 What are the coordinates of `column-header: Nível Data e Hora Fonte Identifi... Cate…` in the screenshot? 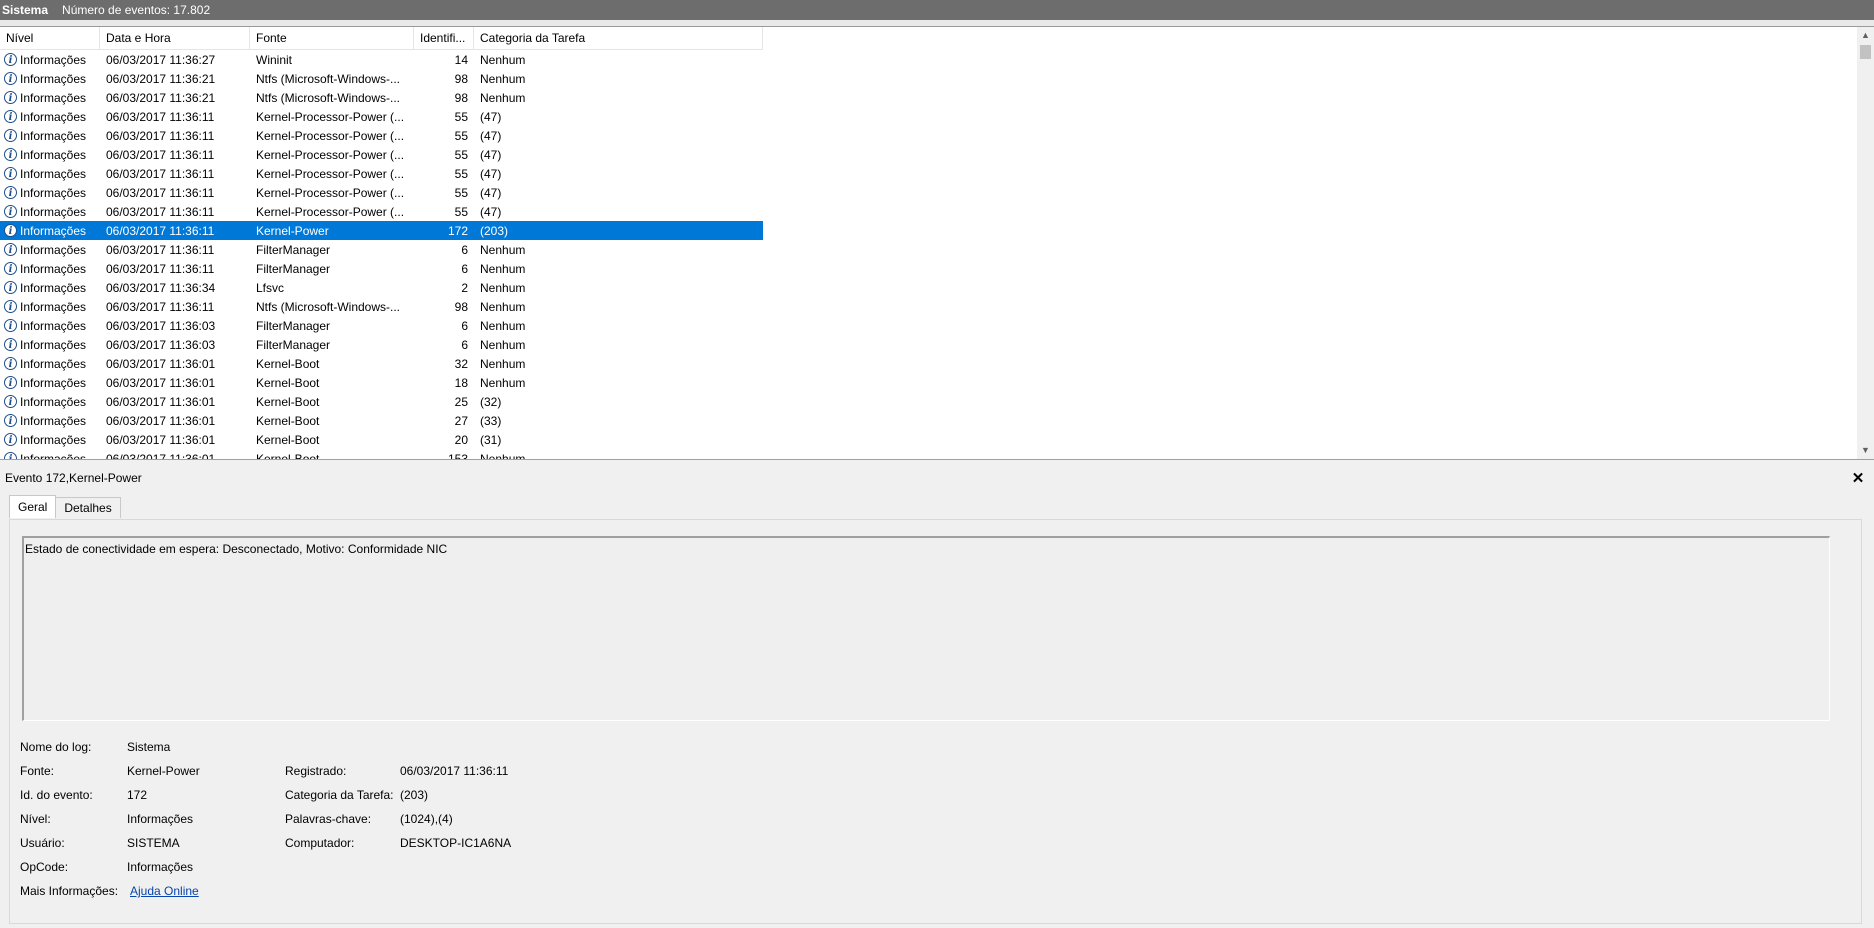 It's located at (381, 38).